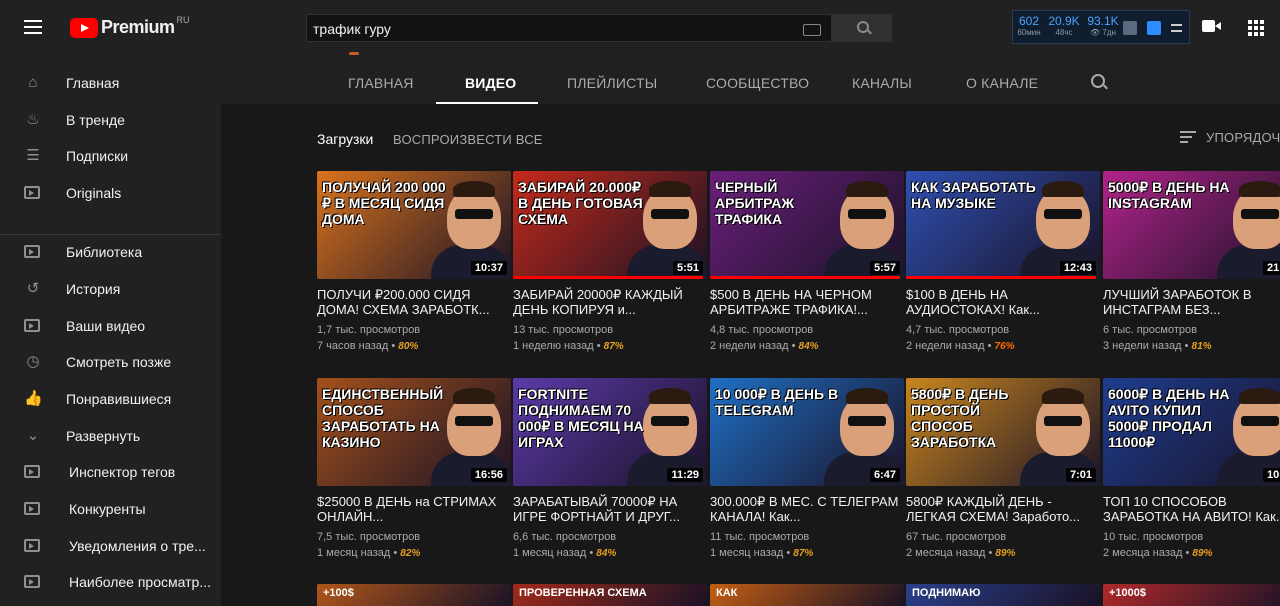 The height and width of the screenshot is (606, 1280). I want to click on video-thumbnail-partial: +100$, so click(414, 595).